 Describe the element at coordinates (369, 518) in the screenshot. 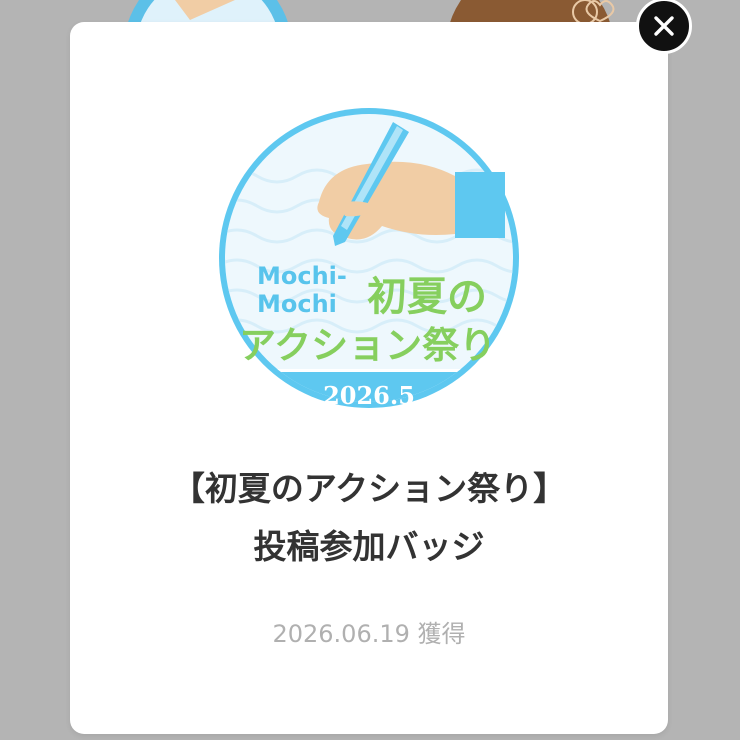

I see `badge-title: 【初夏のアクション祭り】 投稿参加バッジ` at that location.